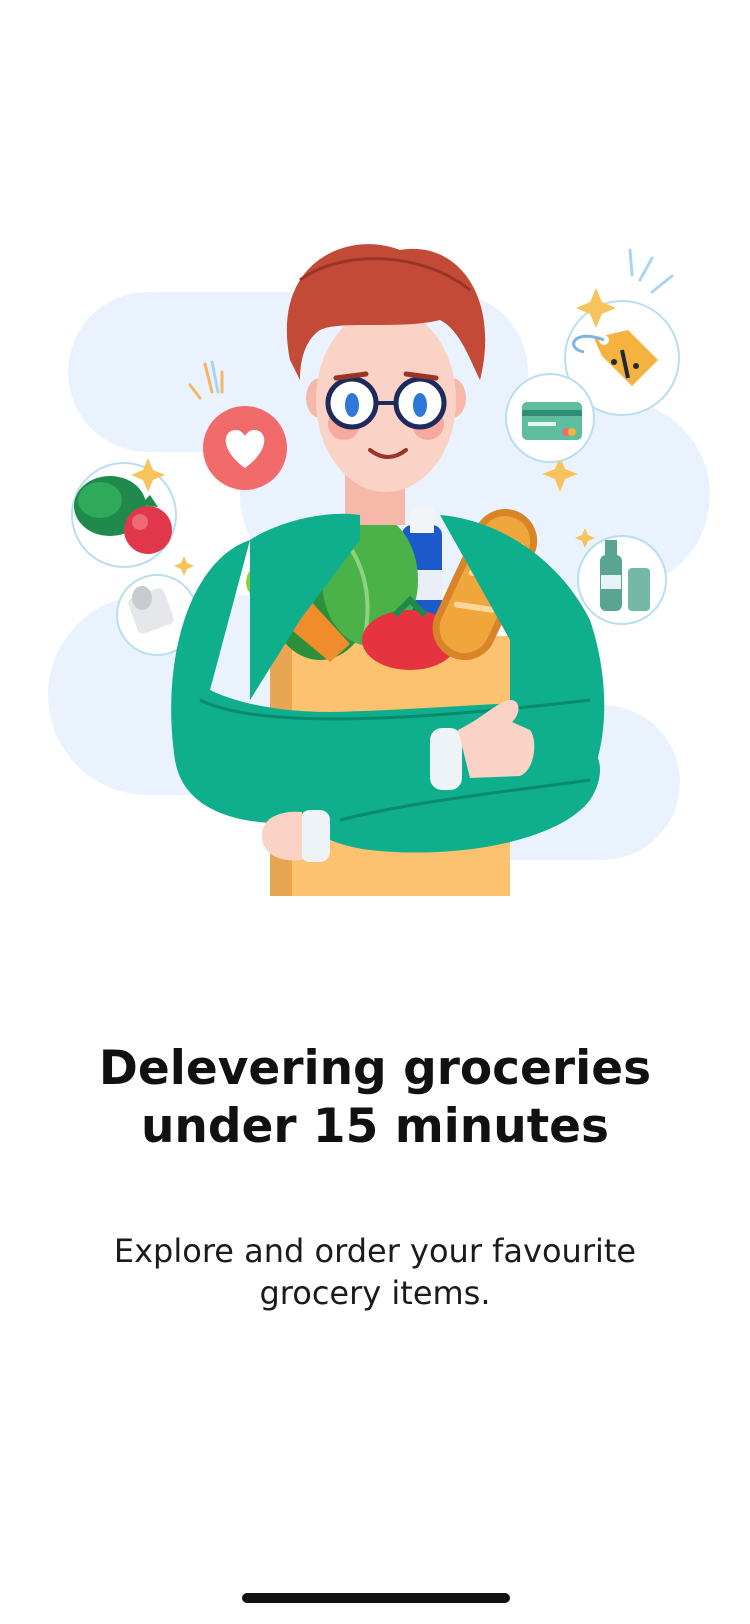 The image size is (750, 1624). What do you see at coordinates (622, 580) in the screenshot?
I see `bottles-bubble-icon` at bounding box center [622, 580].